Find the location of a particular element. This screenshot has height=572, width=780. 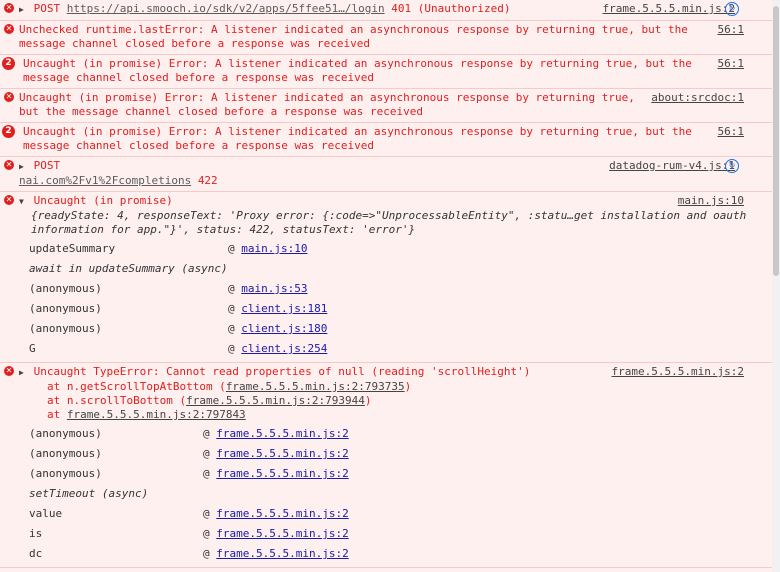

stack-frame-link: client.js:181 is located at coordinates (284, 308).